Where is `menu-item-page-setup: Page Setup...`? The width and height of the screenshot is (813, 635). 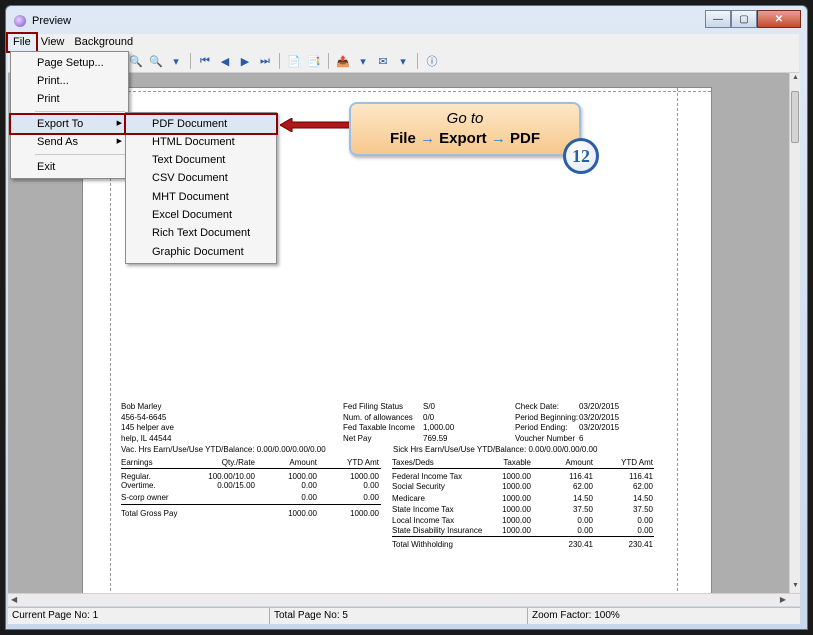 menu-item-page-setup: Page Setup... is located at coordinates (69, 63).